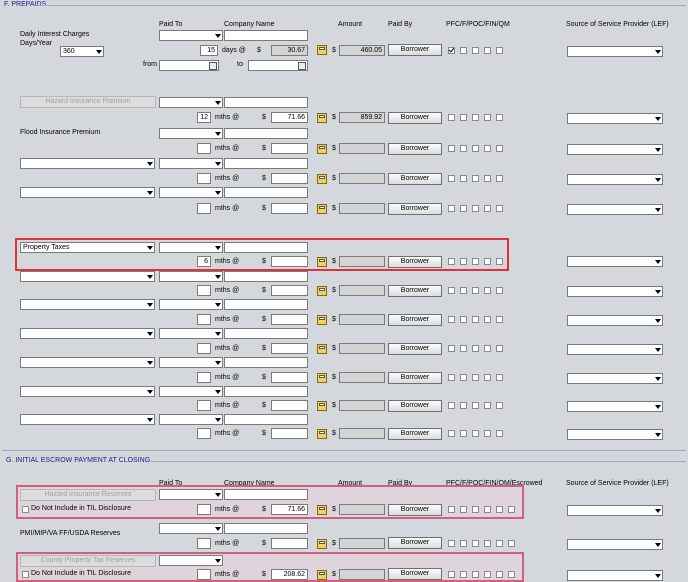 The width and height of the screenshot is (688, 582). What do you see at coordinates (511, 543) in the screenshot?
I see `escrowed-checkbox` at bounding box center [511, 543].